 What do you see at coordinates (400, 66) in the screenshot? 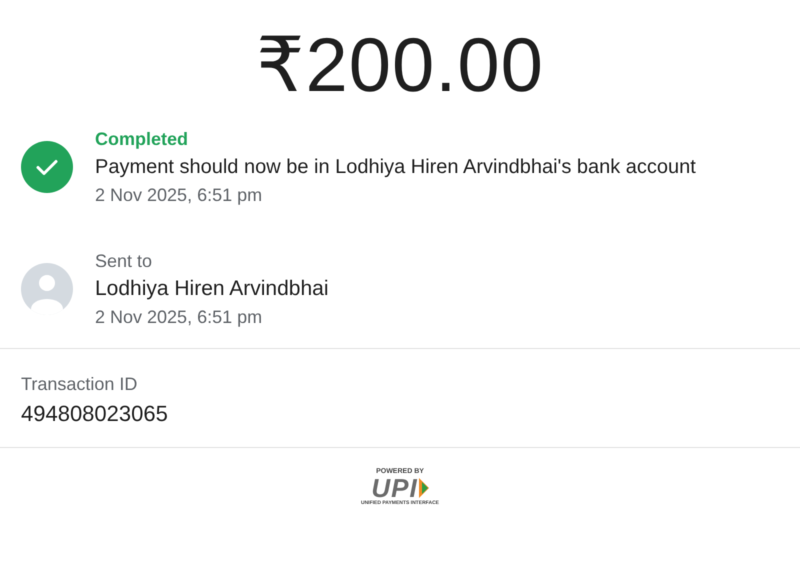
I see `amount: ₹200.00` at bounding box center [400, 66].